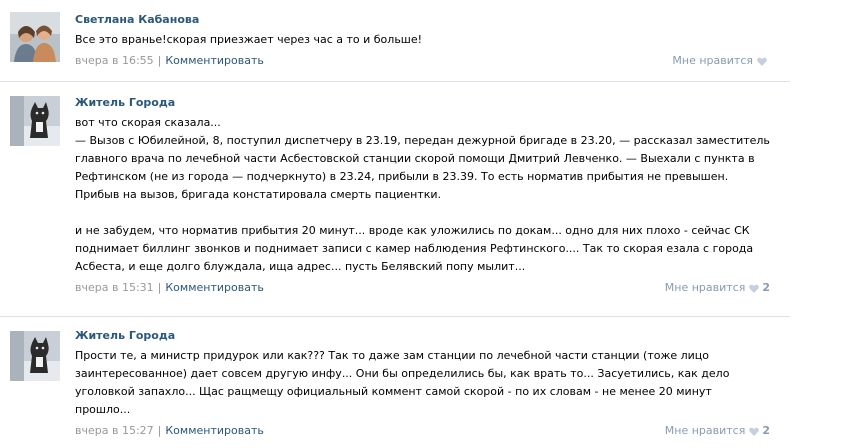 The image size is (846, 448). I want to click on comment-date: вчера в 15:27, so click(114, 430).